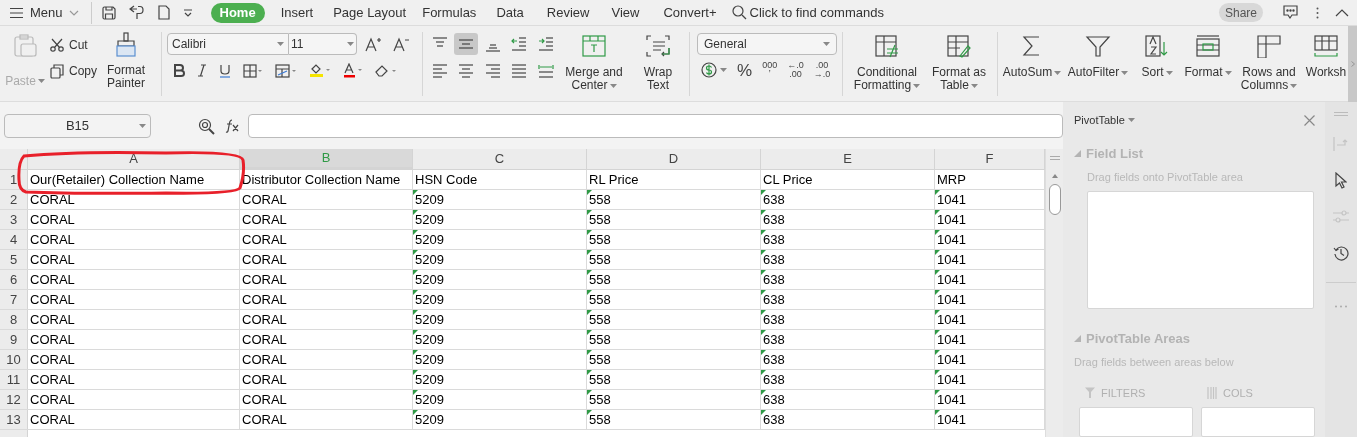  Describe the element at coordinates (323, 44) in the screenshot. I see `font-size-field: 11` at that location.